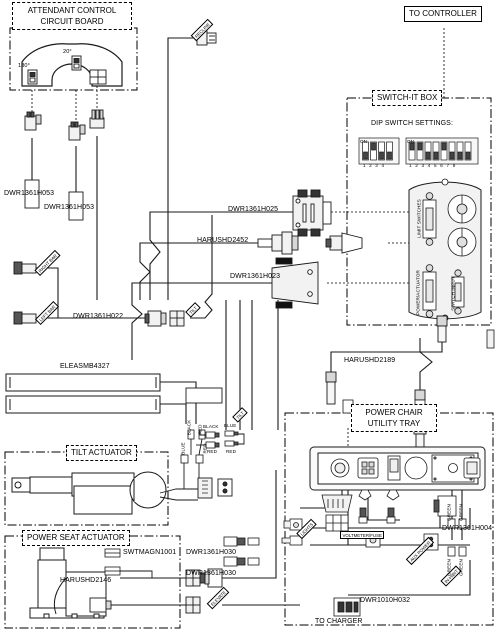 This screenshot has height=633, width=500. I want to click on port-switch-input-label: SWITCH INPUT, so click(453, 293).